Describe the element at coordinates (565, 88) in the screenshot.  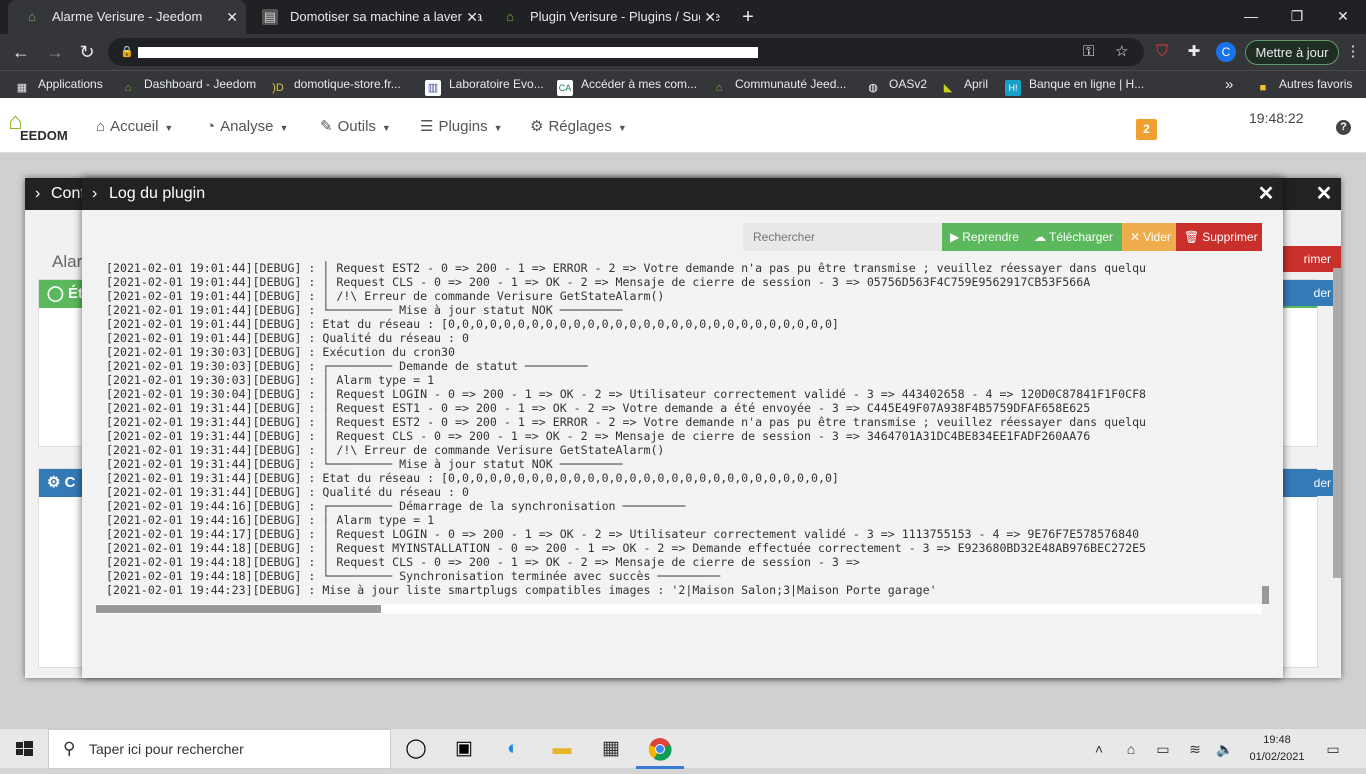
I see `bank-icon: CA` at that location.